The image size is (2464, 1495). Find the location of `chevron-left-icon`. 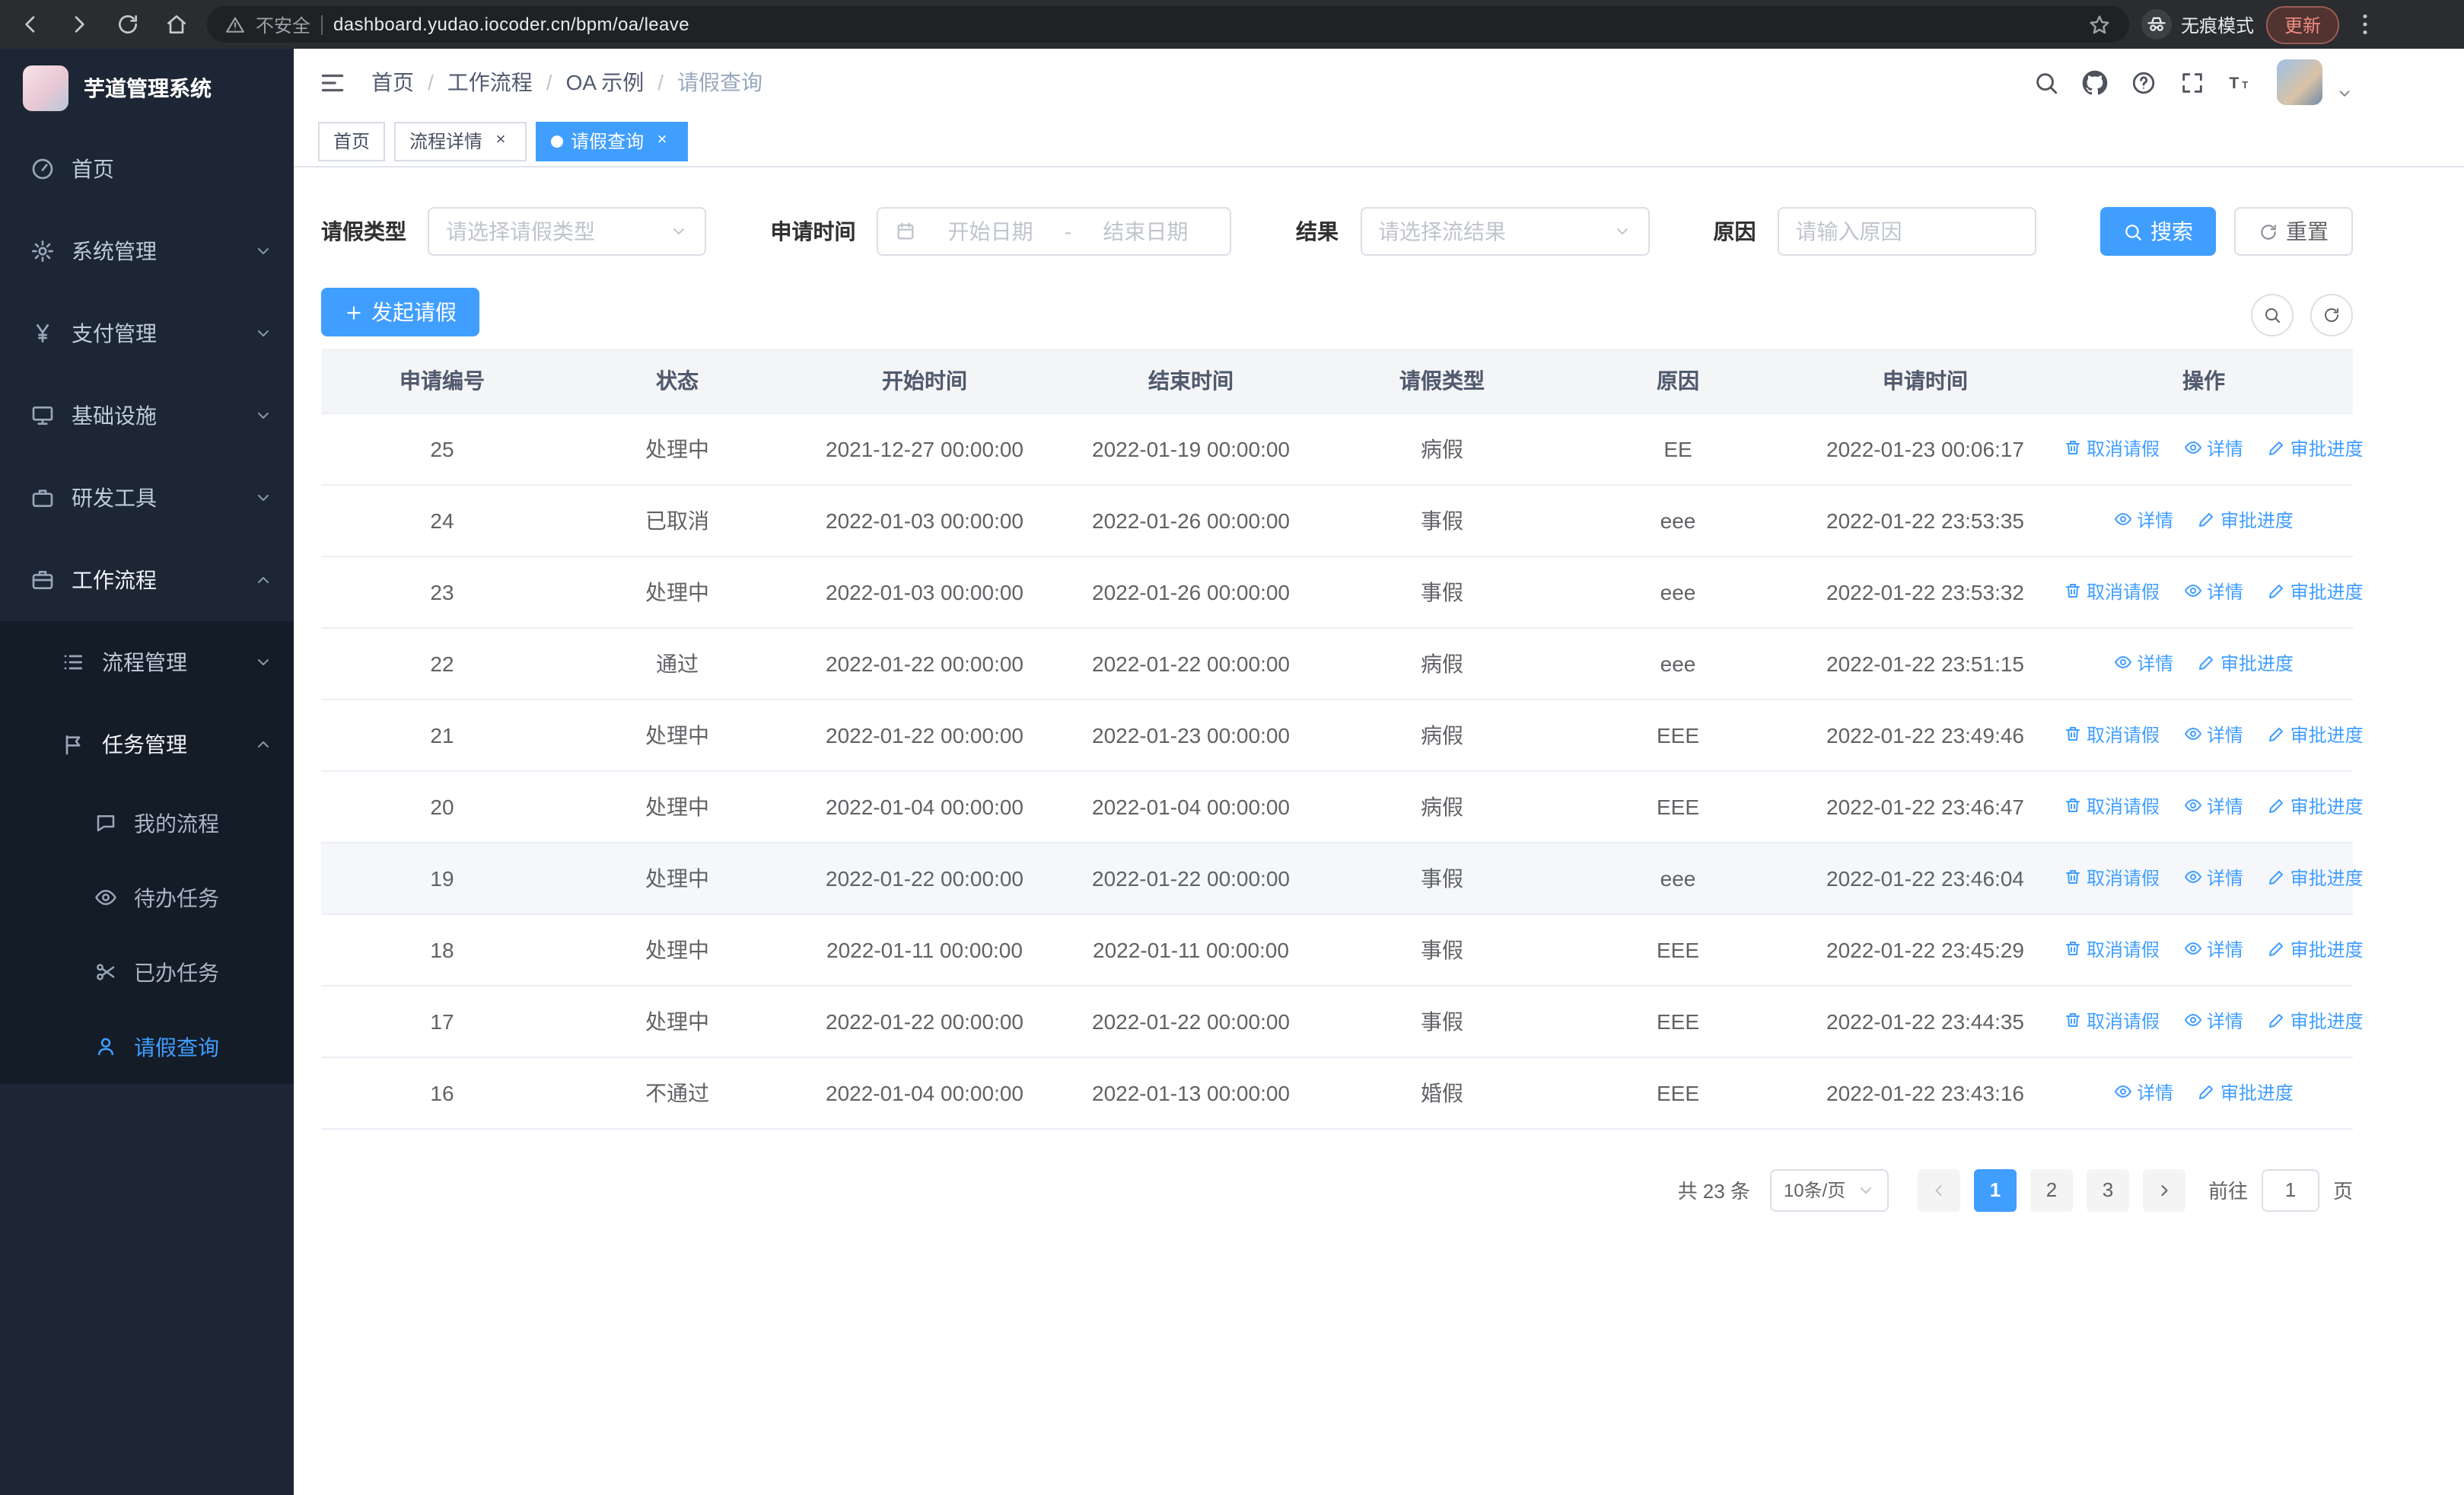

chevron-left-icon is located at coordinates (1939, 1190).